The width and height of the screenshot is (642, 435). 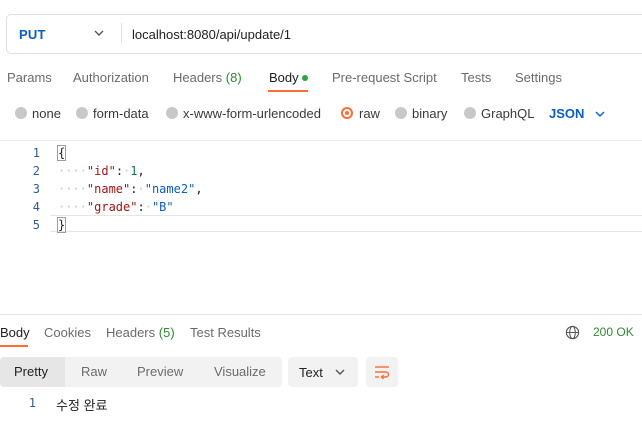 I want to click on response-tab-body: Body, so click(x=15, y=332).